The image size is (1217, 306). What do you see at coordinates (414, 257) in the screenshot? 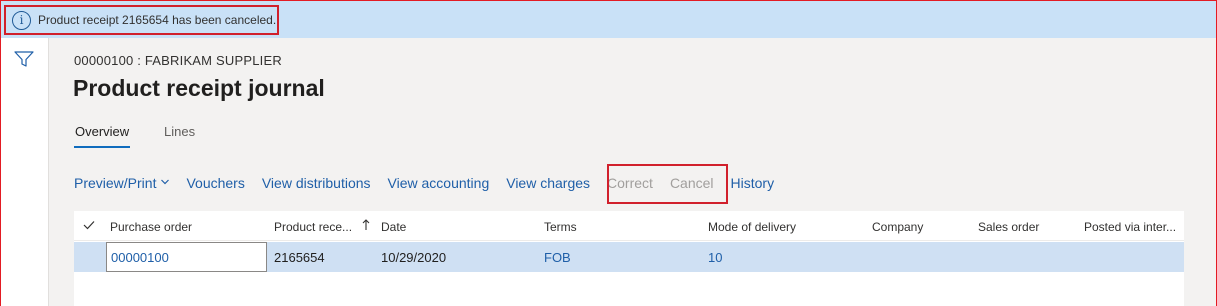
I see `date-cell: 10/29/2020` at bounding box center [414, 257].